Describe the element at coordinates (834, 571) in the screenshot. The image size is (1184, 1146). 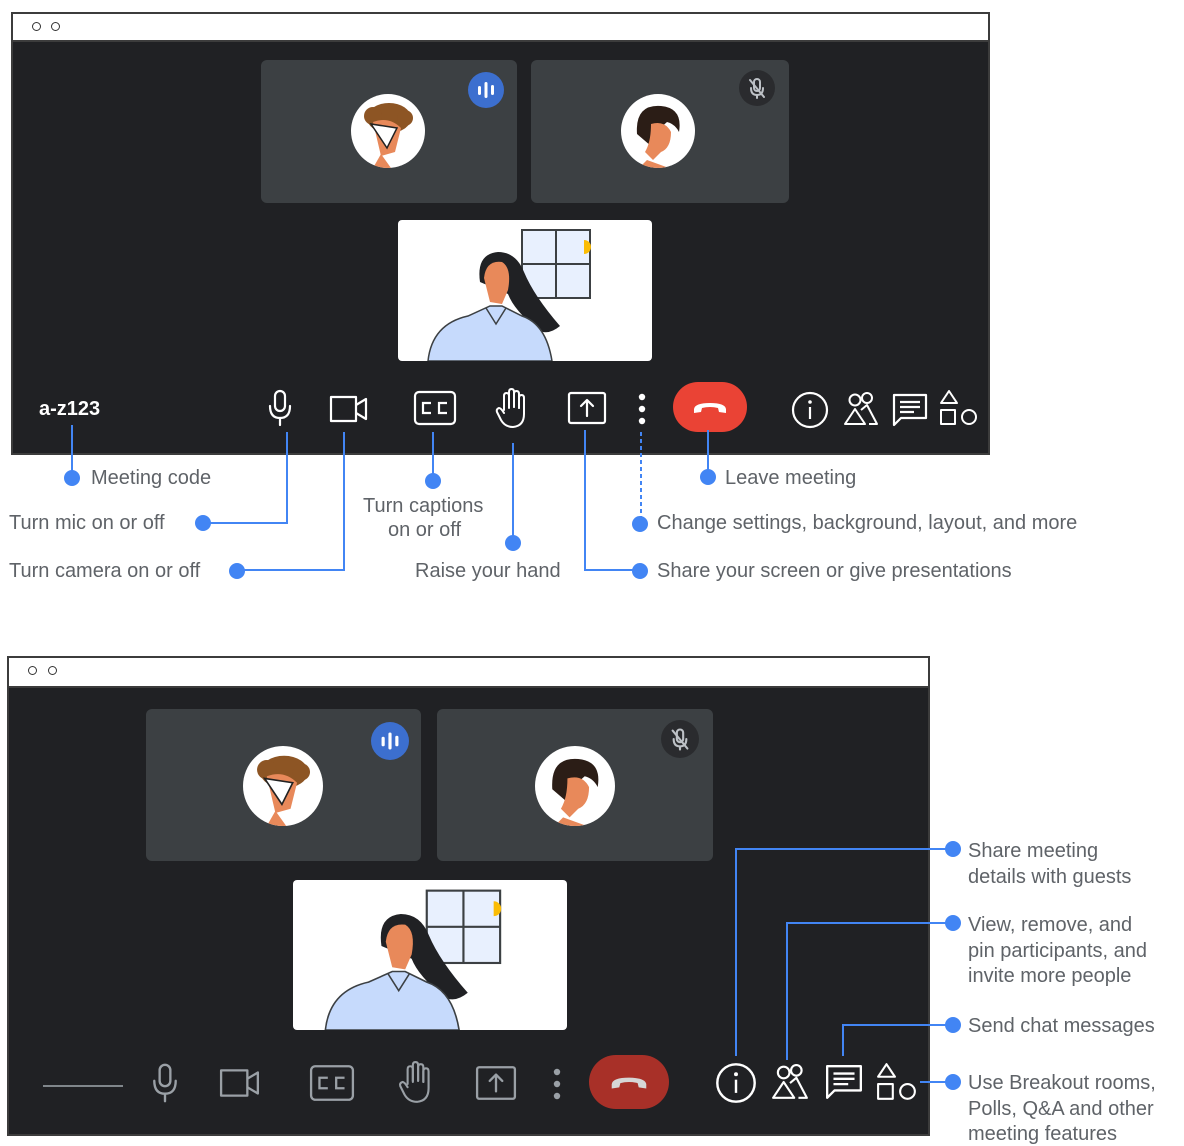
I see `label-present: Share your screen or give presentations` at that location.